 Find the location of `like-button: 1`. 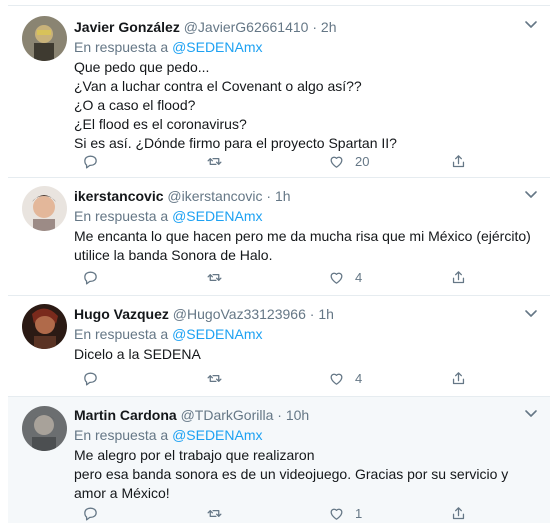

like-button: 1 is located at coordinates (345, 513).